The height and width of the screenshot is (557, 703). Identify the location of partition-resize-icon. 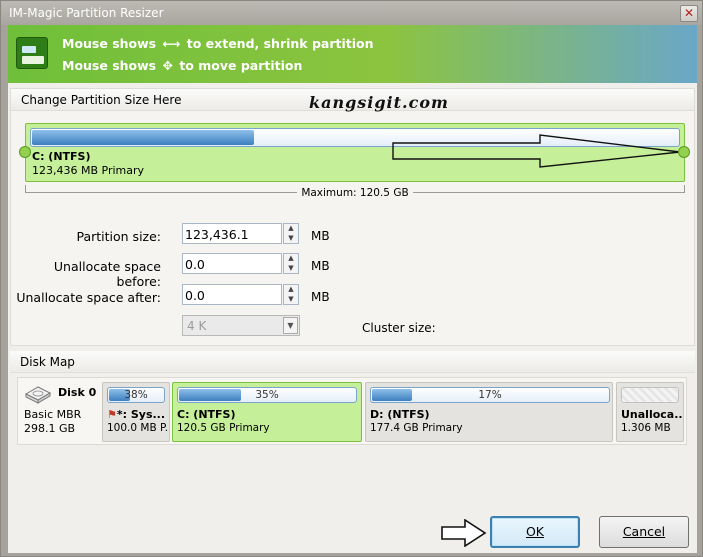
(32, 53).